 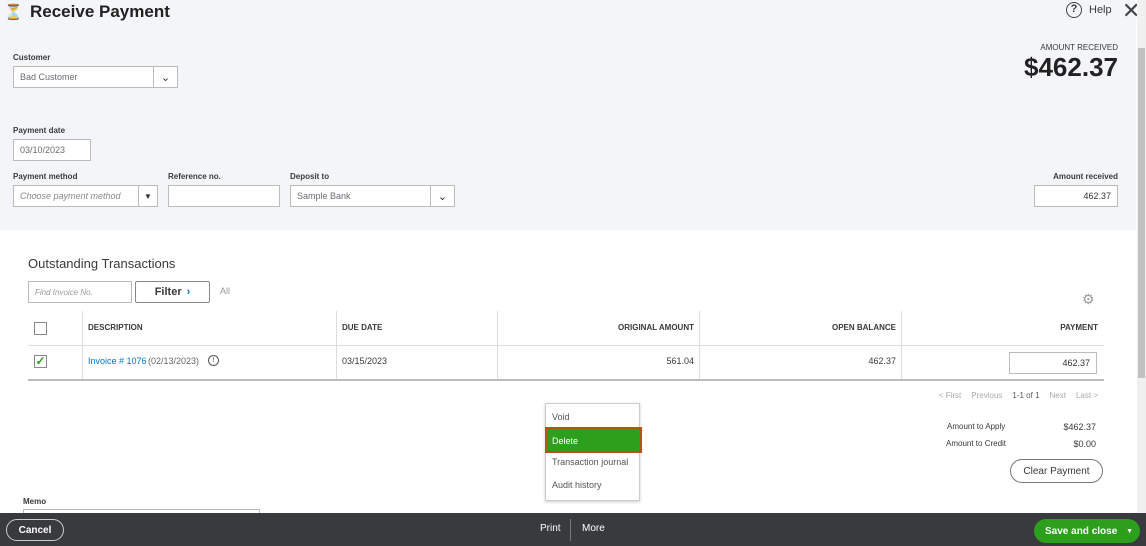 What do you see at coordinates (310, 176) in the screenshot?
I see `deposit-label: Deposit to` at bounding box center [310, 176].